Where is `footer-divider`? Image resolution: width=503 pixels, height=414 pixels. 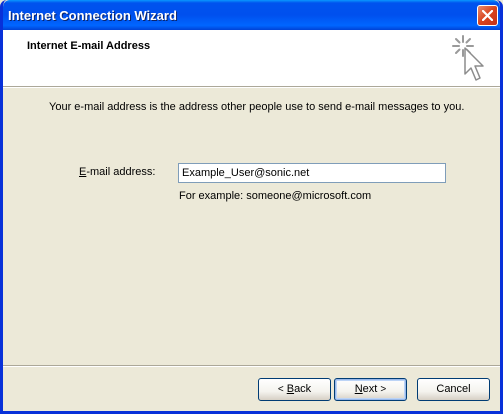 footer-divider is located at coordinates (251, 366).